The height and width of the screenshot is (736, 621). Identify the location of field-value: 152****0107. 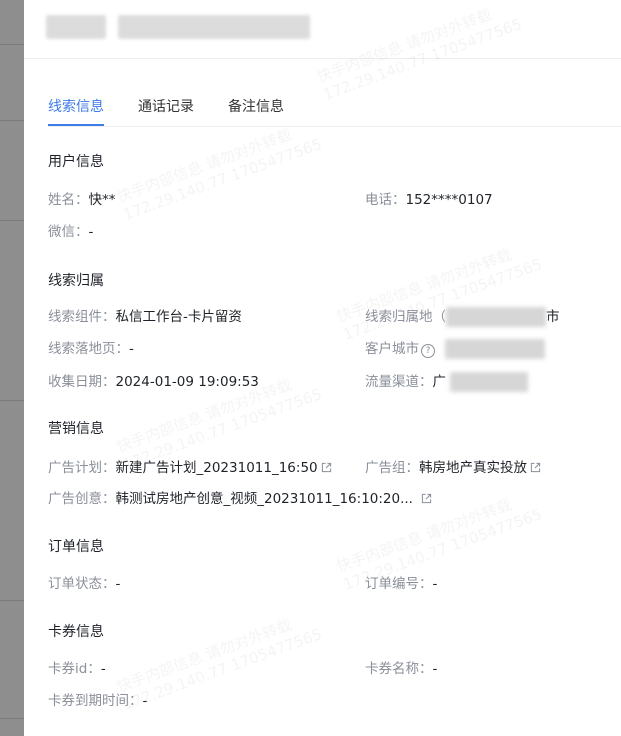
(449, 200).